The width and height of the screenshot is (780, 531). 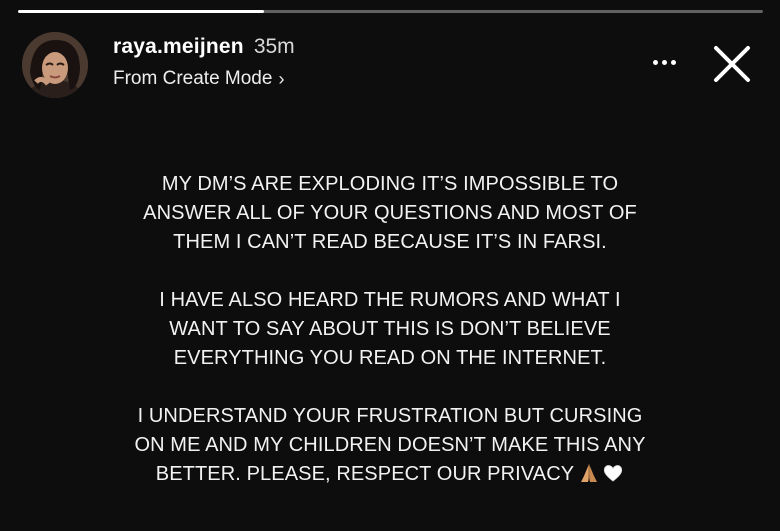 I want to click on text-line: BETTER. PLEASE, RESPECT OUR PRIVACY, so click(x=365, y=474).